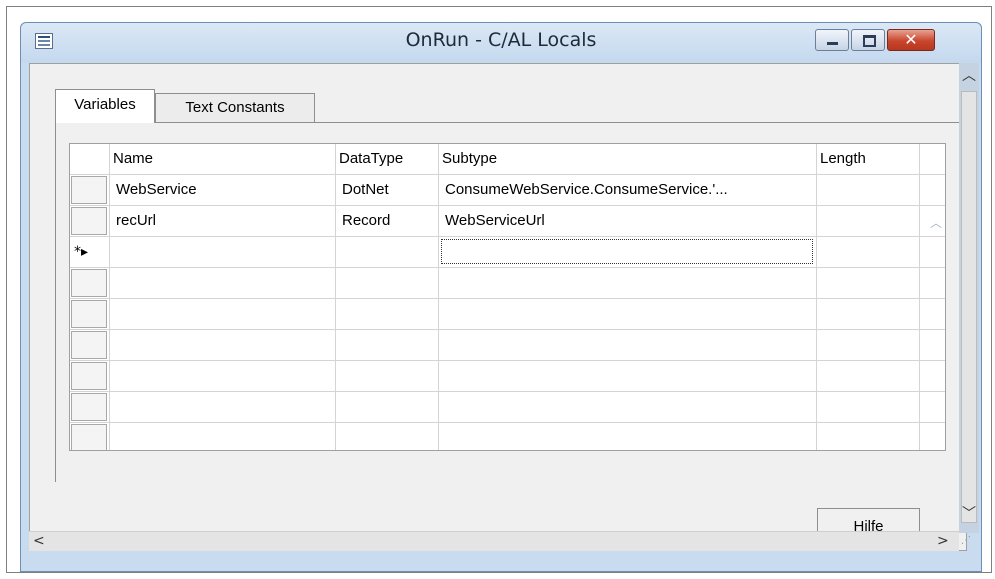 This screenshot has height=579, width=995. What do you see at coordinates (223, 190) in the screenshot?
I see `cell-name: WebService` at bounding box center [223, 190].